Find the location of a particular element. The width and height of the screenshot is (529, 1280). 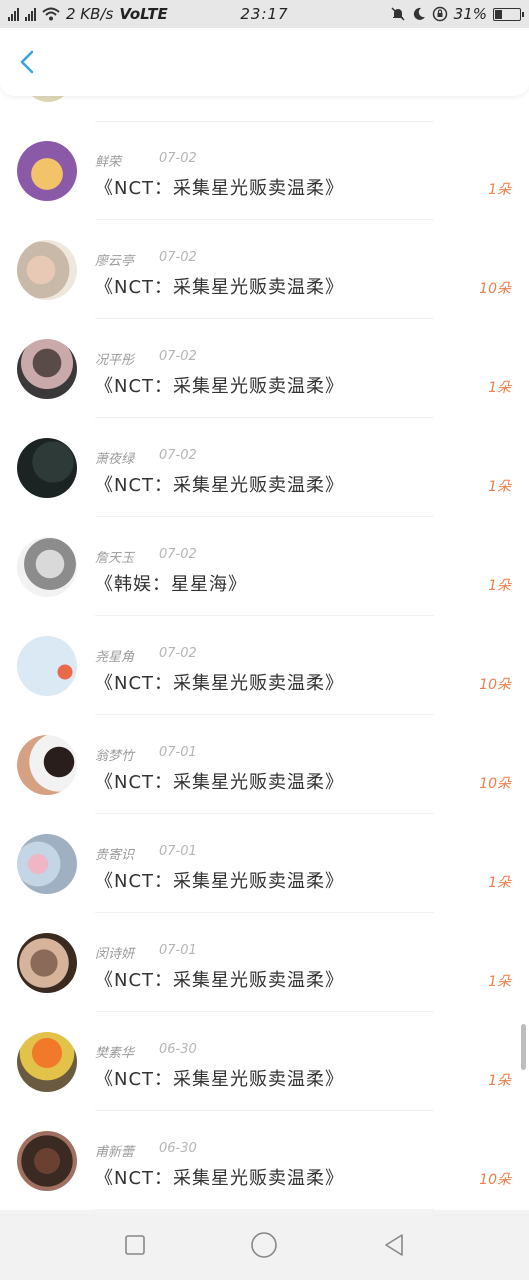

list-item: 詹天玉 07-02 《韩娱：星星海》 1朵 is located at coordinates (264, 566).